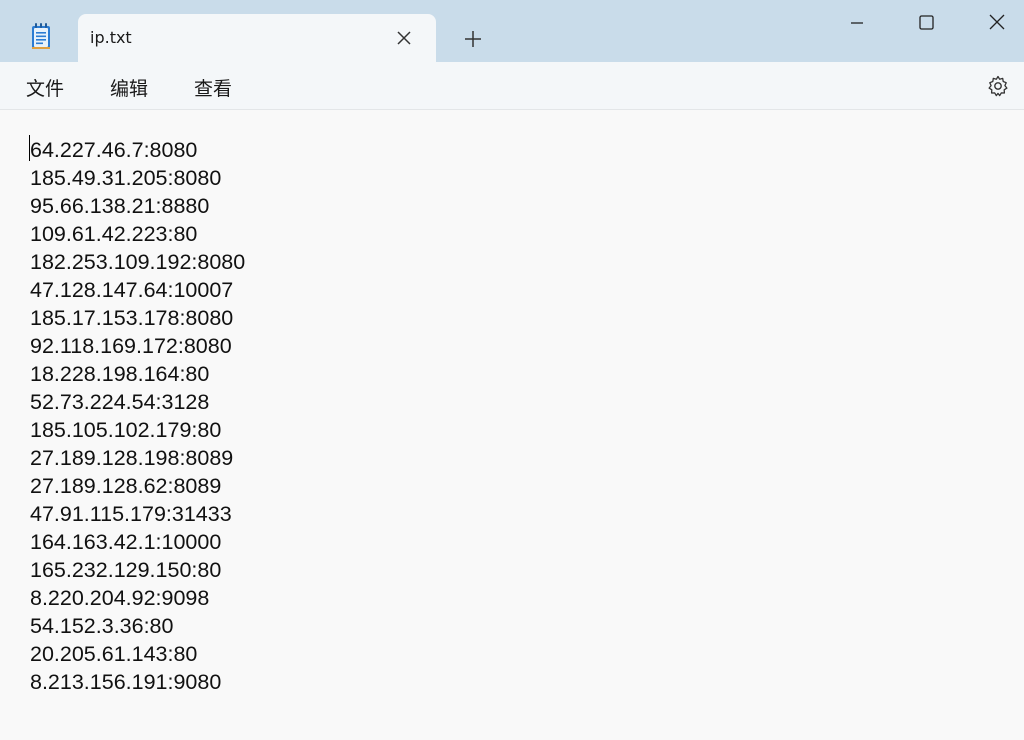 The height and width of the screenshot is (740, 1024). I want to click on text-line: 47.91.115.179:31433, so click(131, 514).